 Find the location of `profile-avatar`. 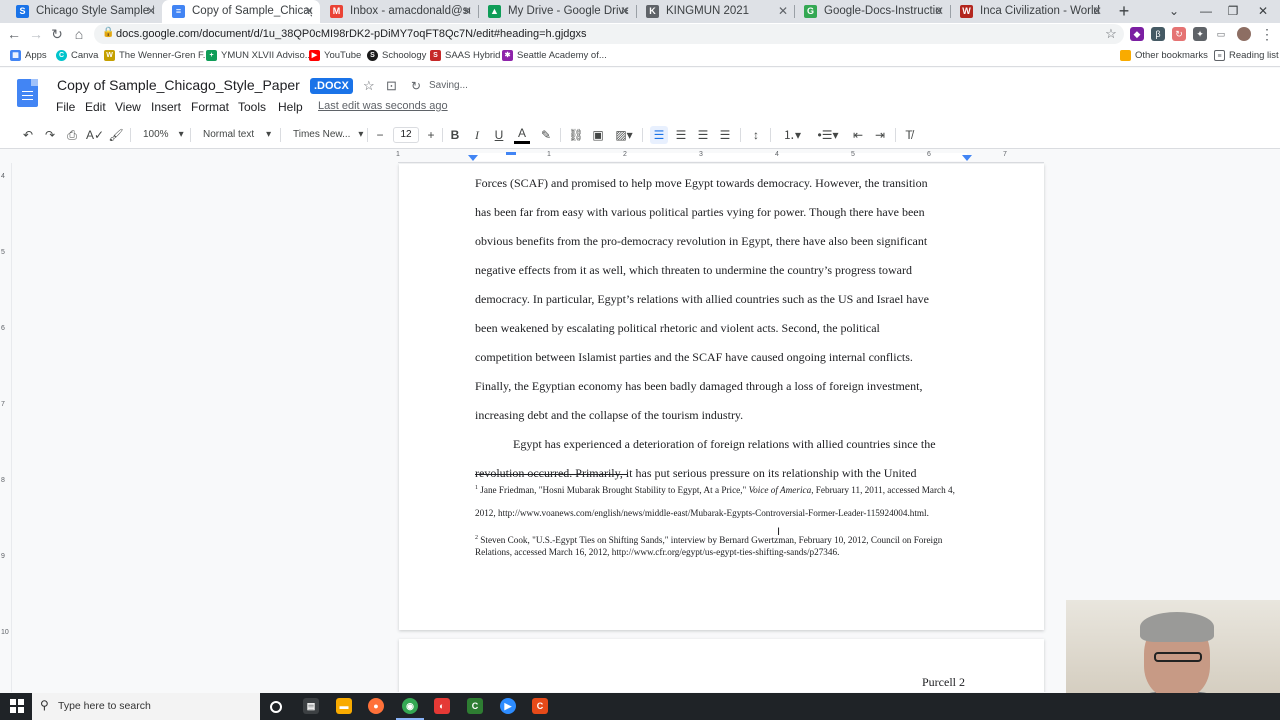

profile-avatar is located at coordinates (1244, 34).